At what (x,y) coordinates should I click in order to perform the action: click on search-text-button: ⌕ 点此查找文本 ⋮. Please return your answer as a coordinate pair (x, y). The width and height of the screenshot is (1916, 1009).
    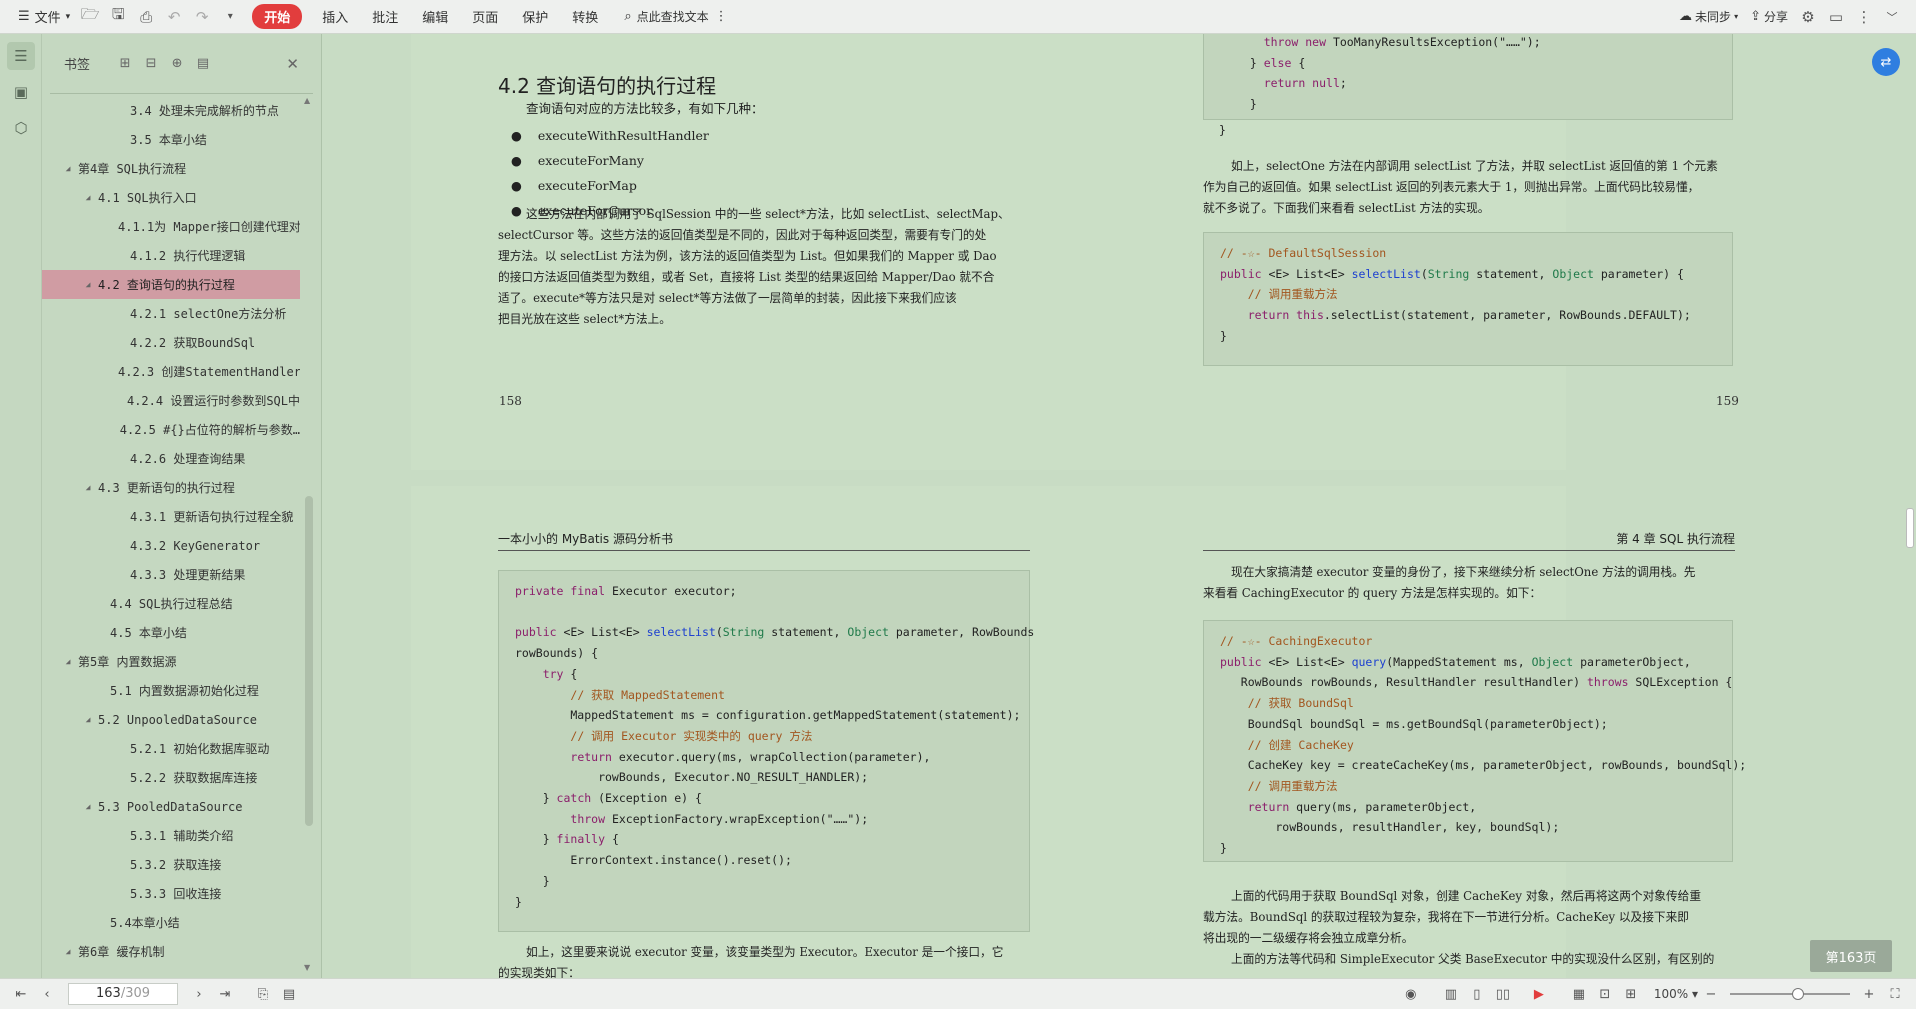
    Looking at the image, I should click on (675, 17).